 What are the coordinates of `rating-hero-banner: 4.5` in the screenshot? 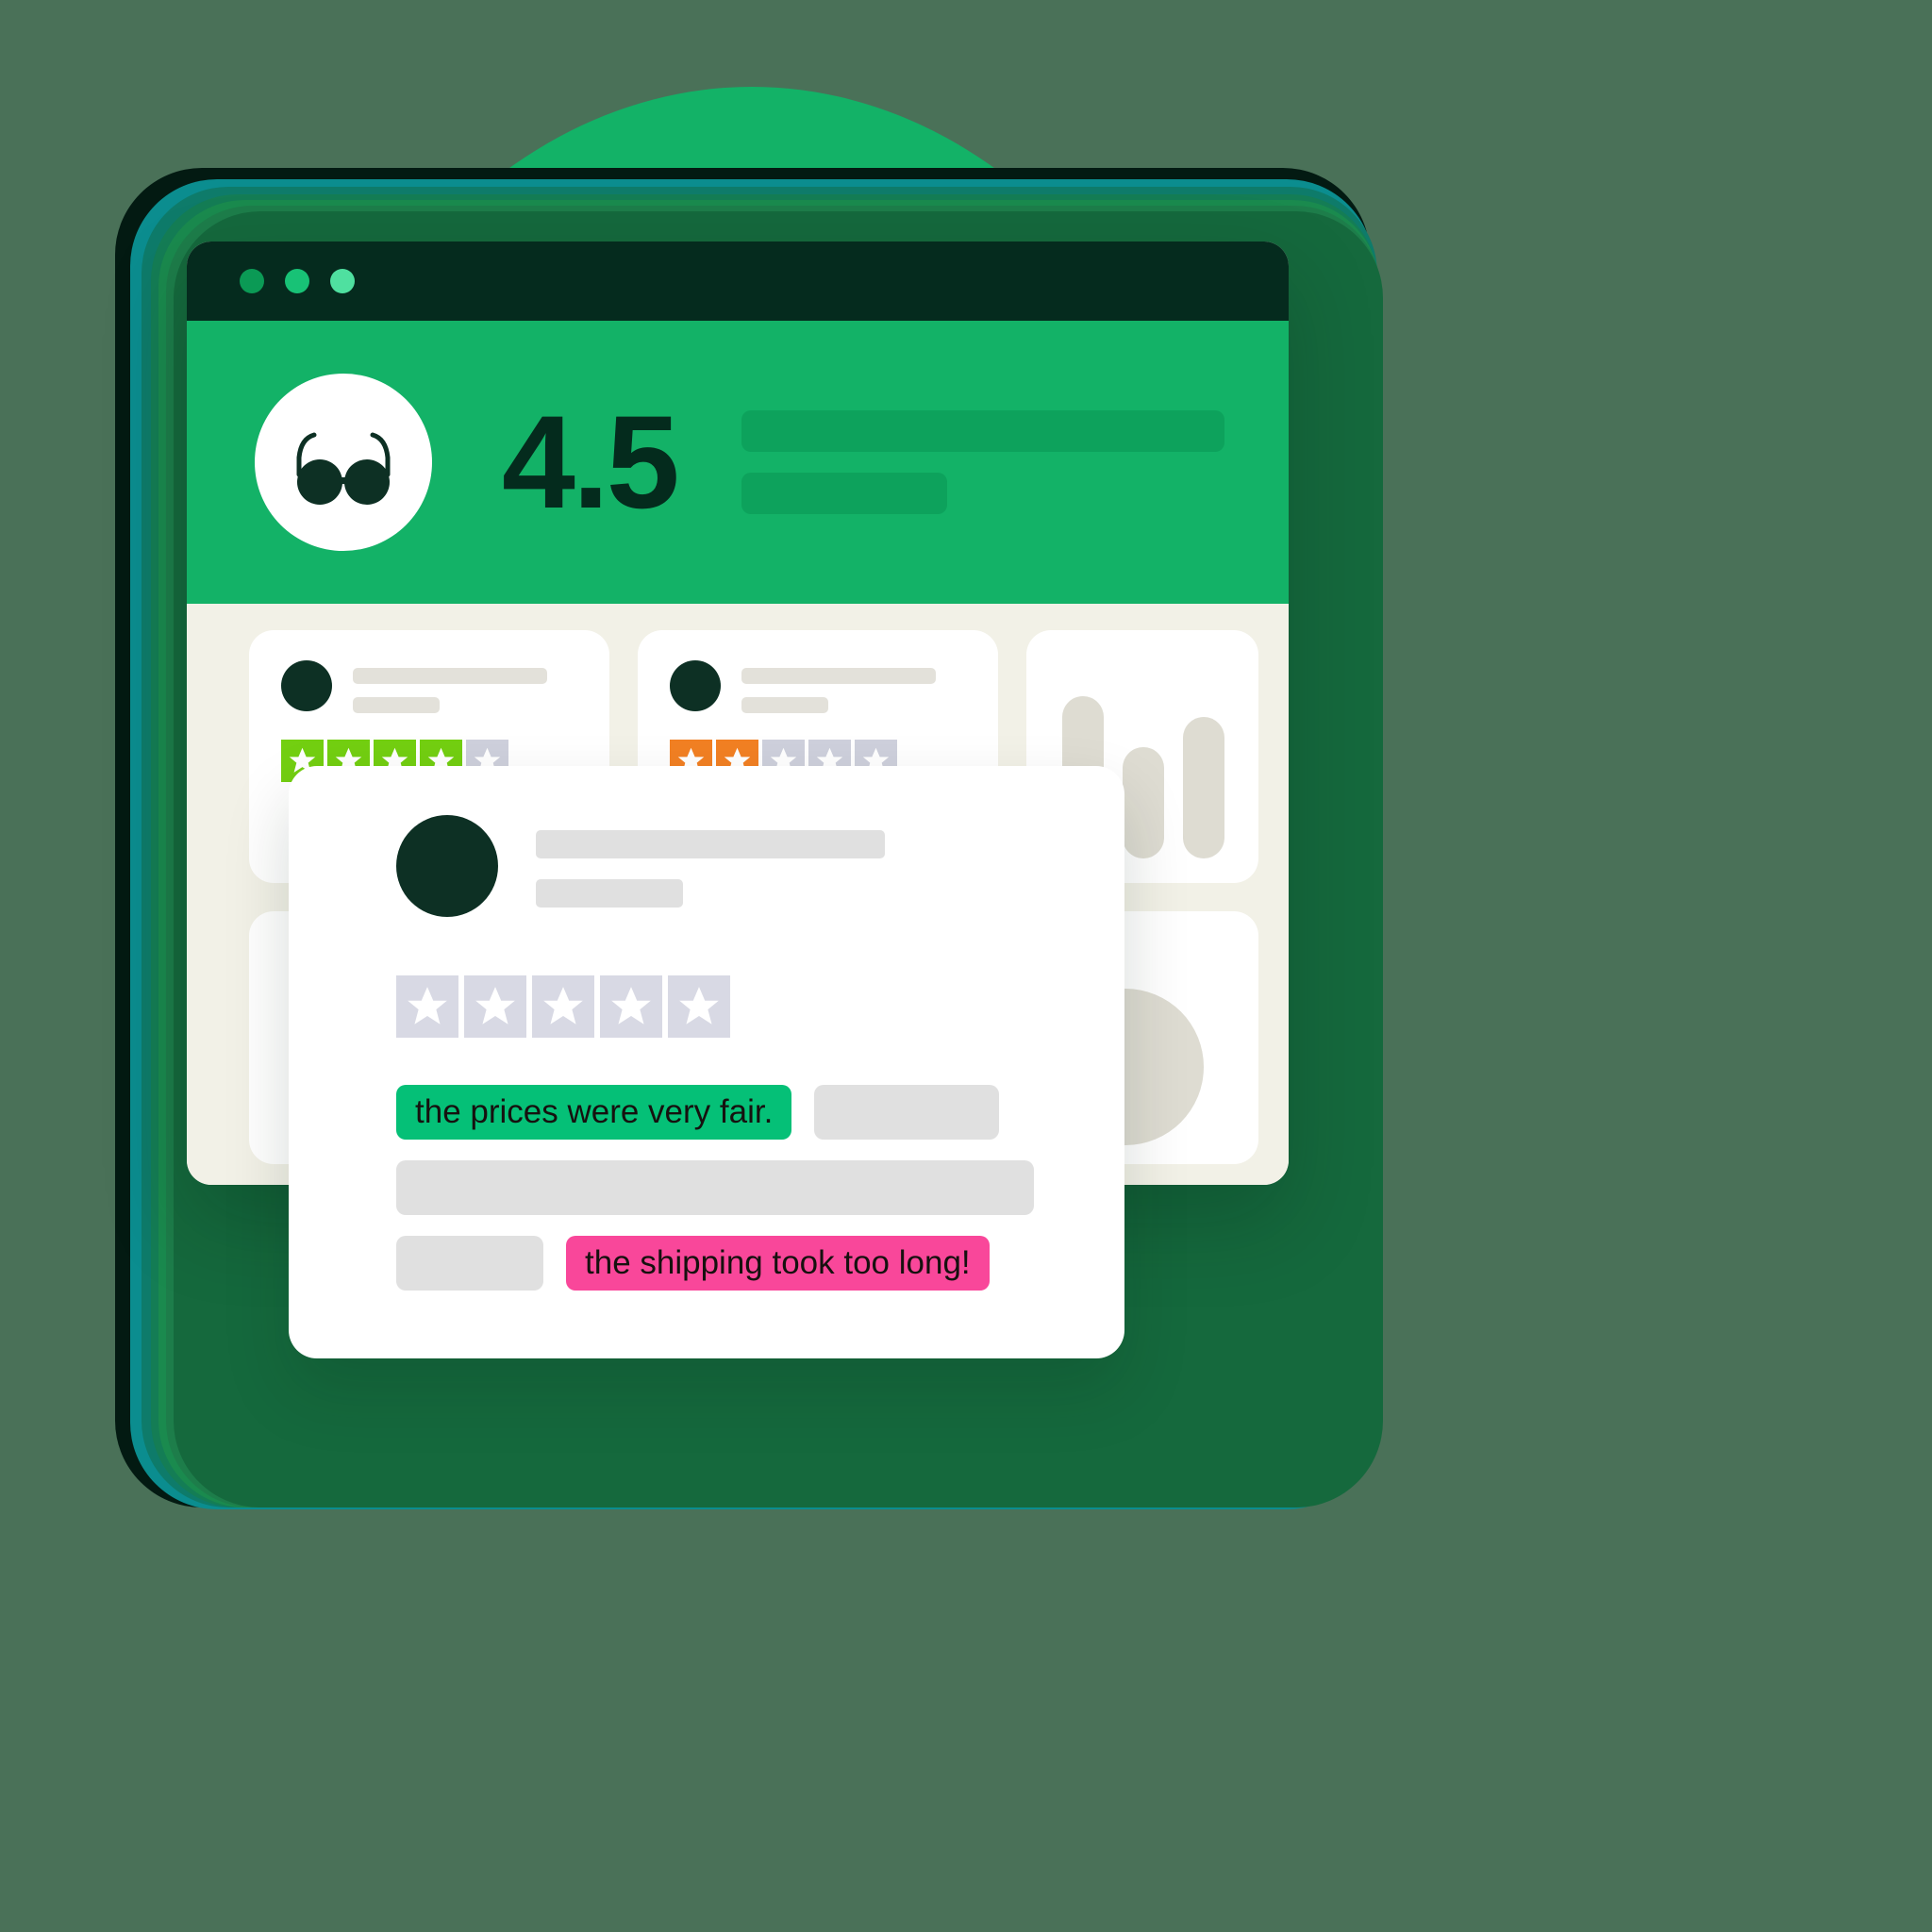 It's located at (738, 462).